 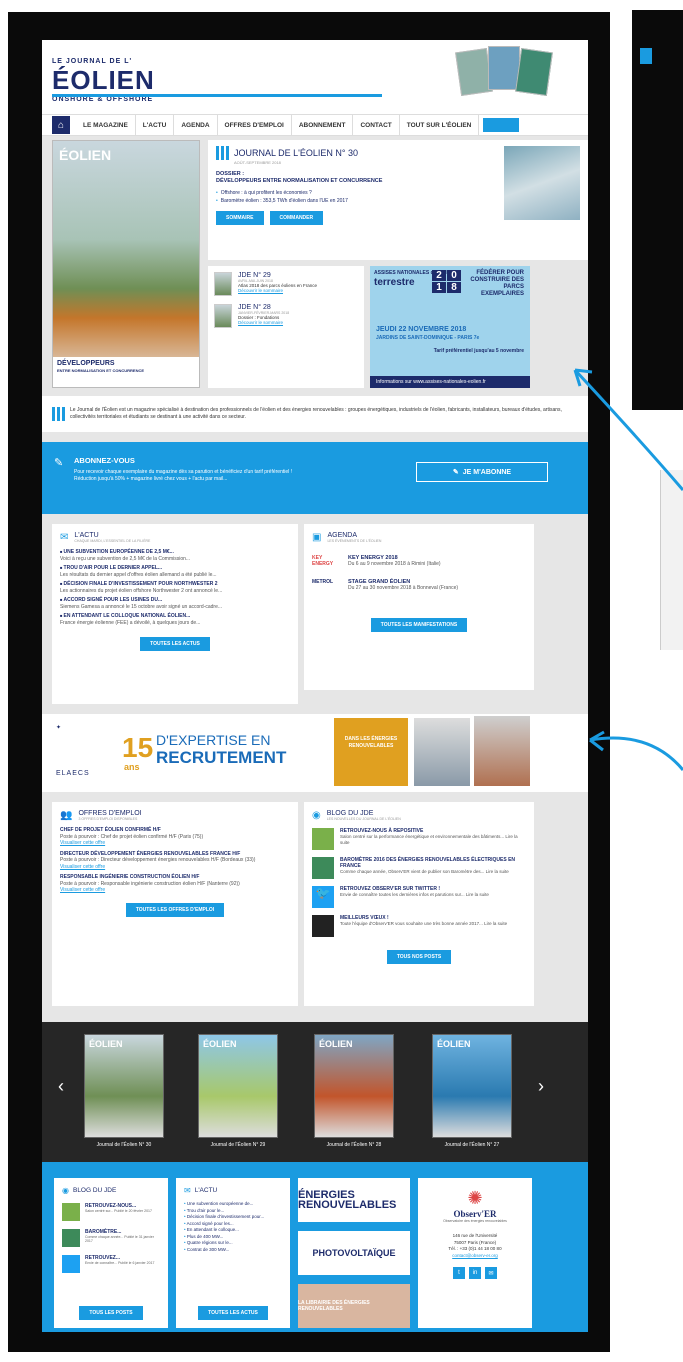 I want to click on linkedin-icon: in, so click(x=475, y=1273).